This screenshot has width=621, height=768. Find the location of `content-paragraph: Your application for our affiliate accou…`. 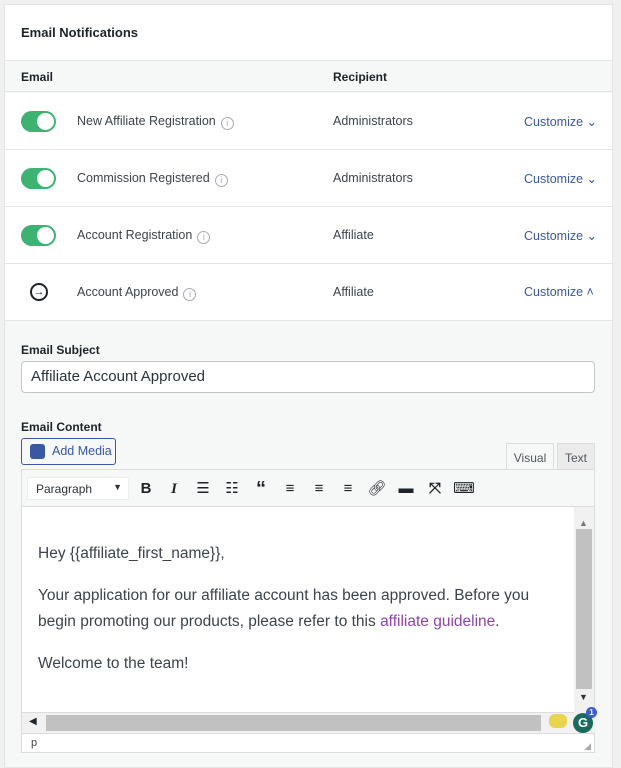

content-paragraph: Your application for our affiliate accou… is located at coordinates (284, 608).